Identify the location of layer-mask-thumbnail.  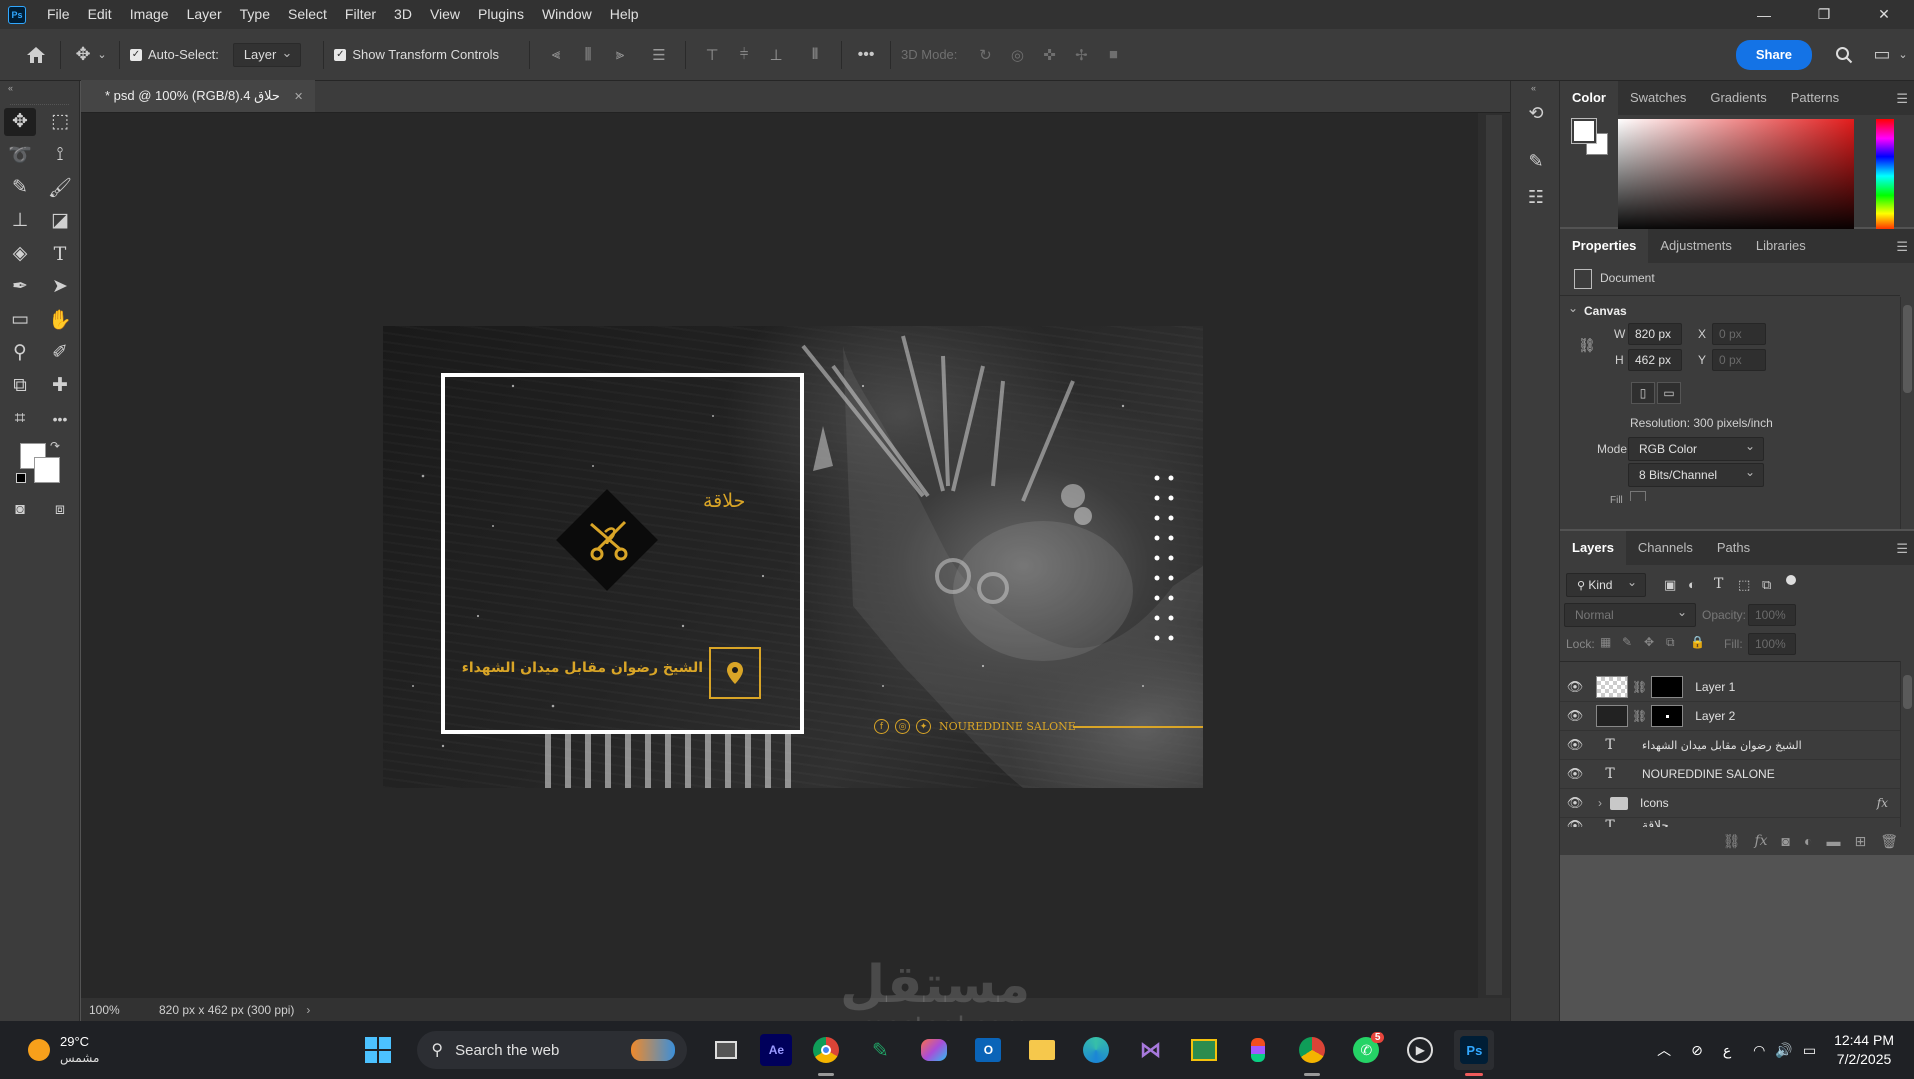
(1667, 687).